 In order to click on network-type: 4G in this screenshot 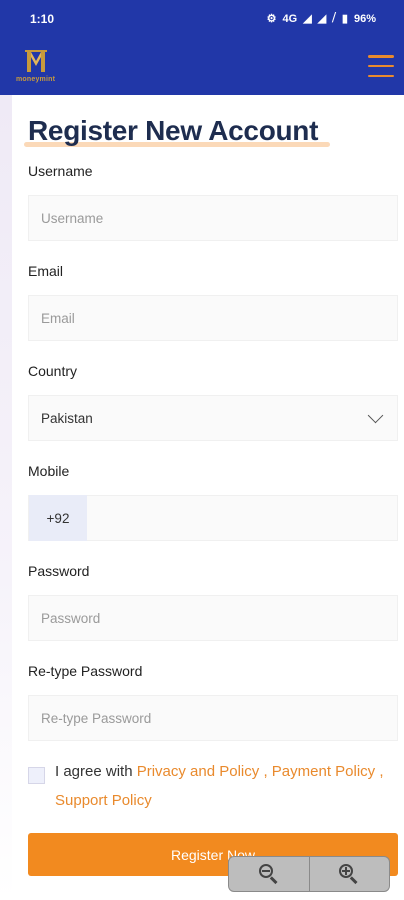, I will do `click(290, 18)`.